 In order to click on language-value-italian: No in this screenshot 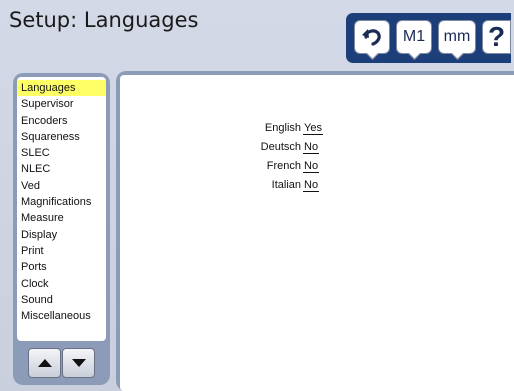, I will do `click(311, 185)`.